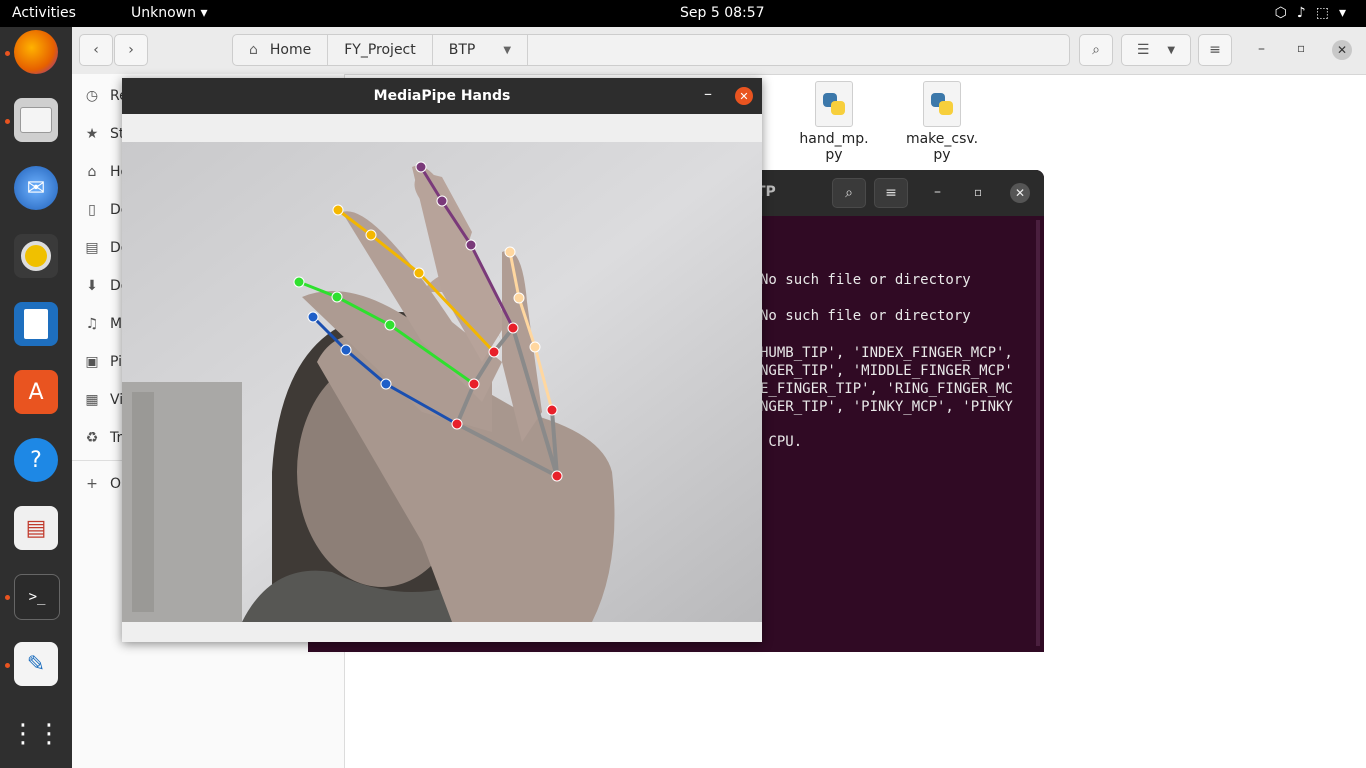  I want to click on firefox-icon, so click(36, 52).